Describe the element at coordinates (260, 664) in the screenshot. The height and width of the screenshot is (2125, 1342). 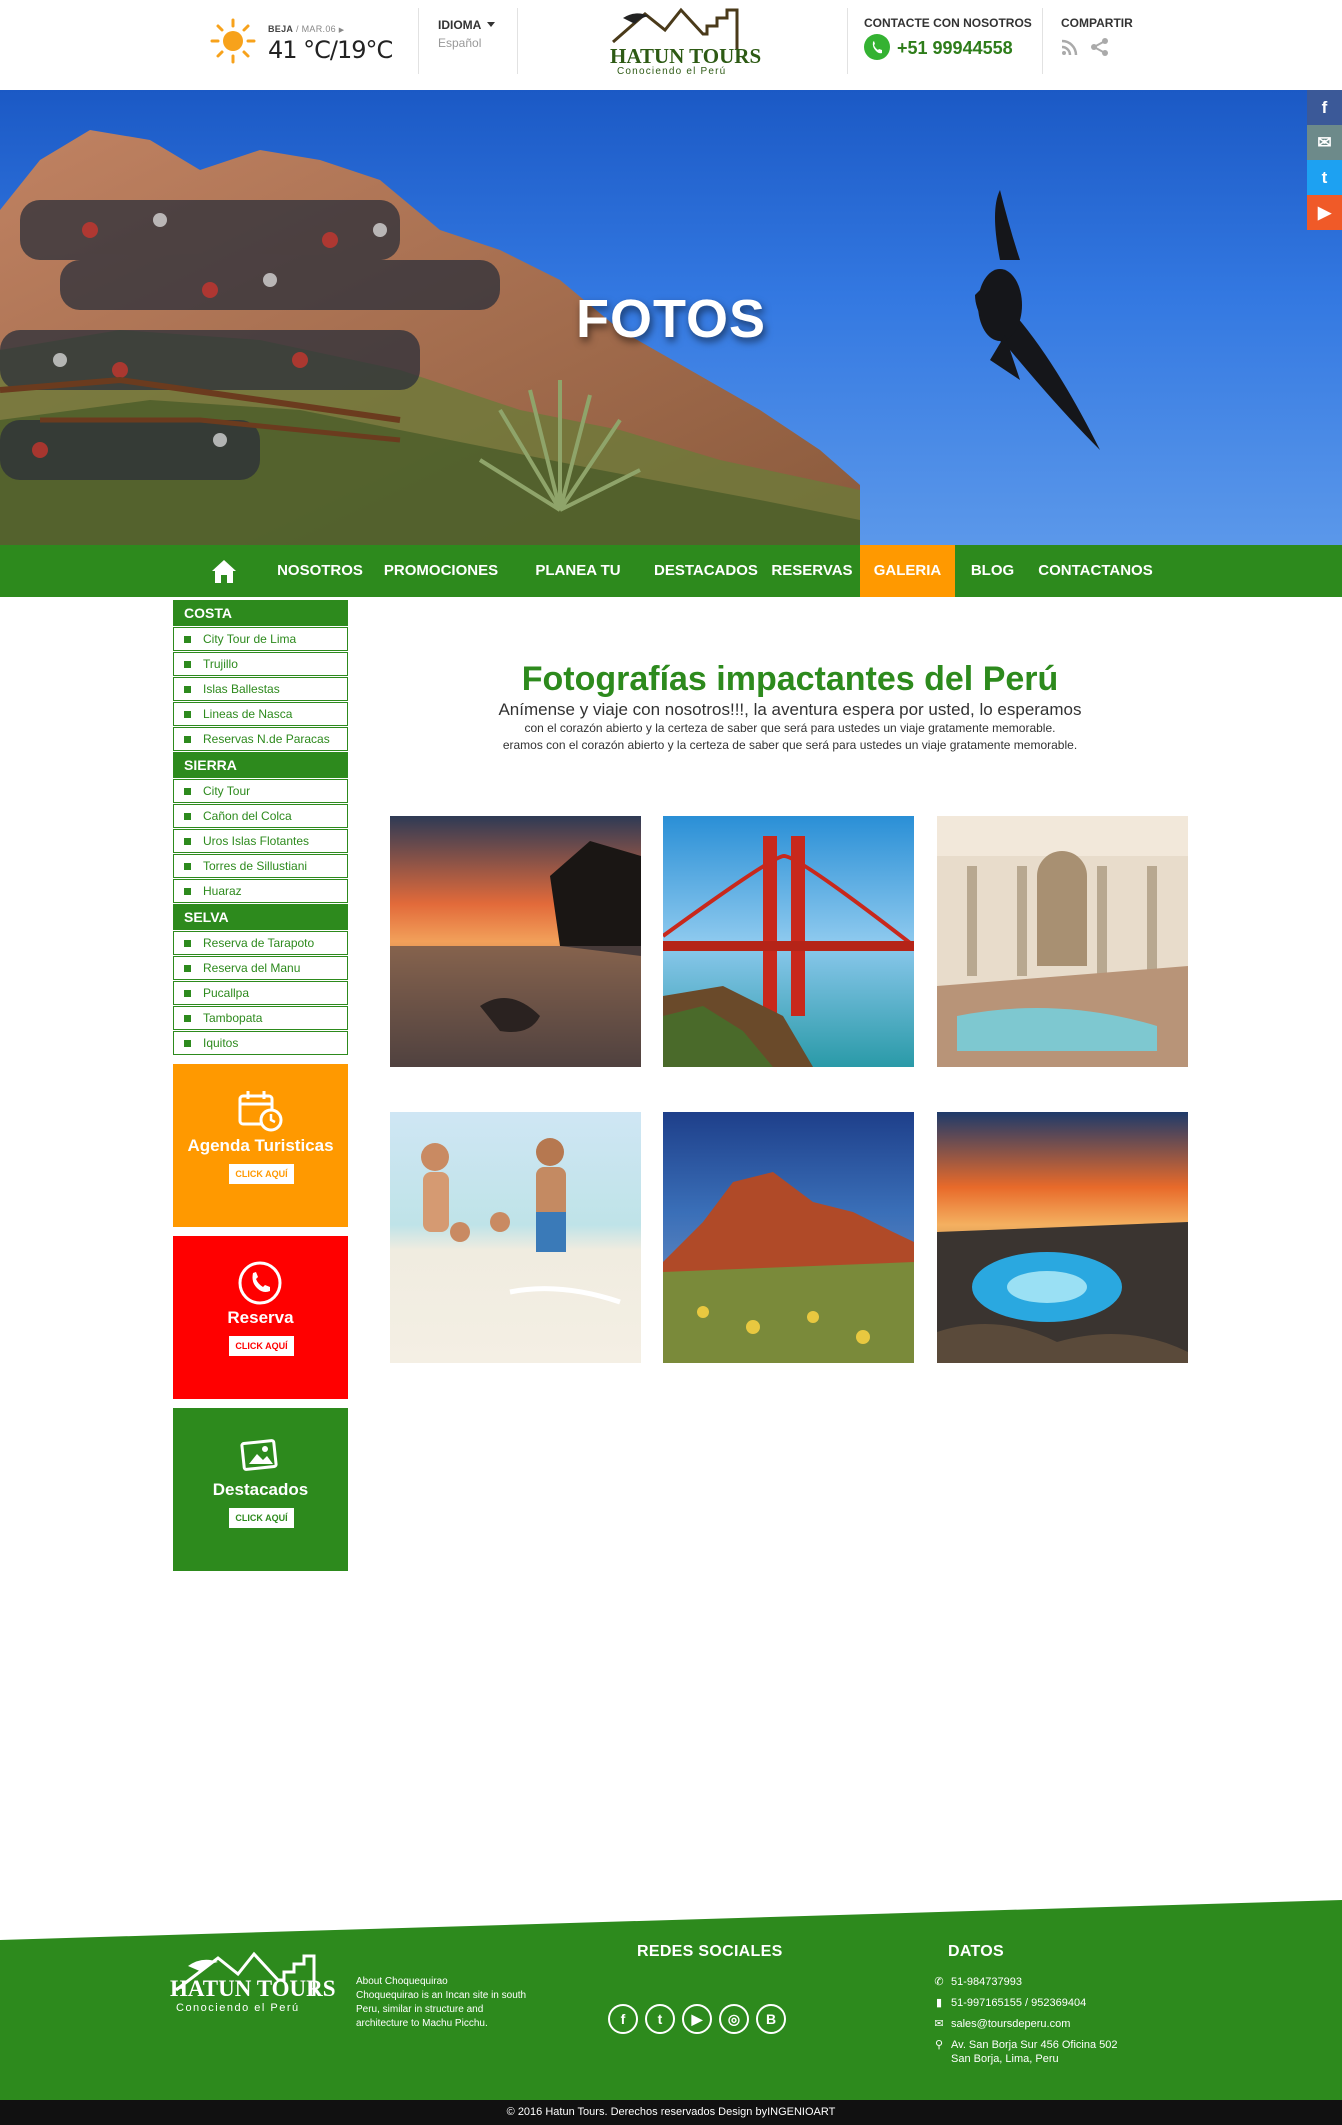
I see `sidebar-item: Trujillo` at that location.